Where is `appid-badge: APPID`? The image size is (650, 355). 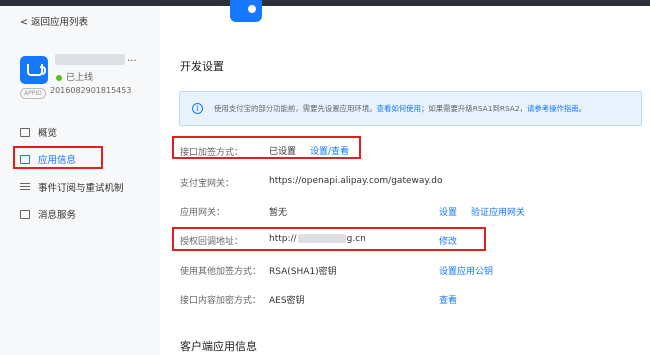 appid-badge: APPID is located at coordinates (33, 93).